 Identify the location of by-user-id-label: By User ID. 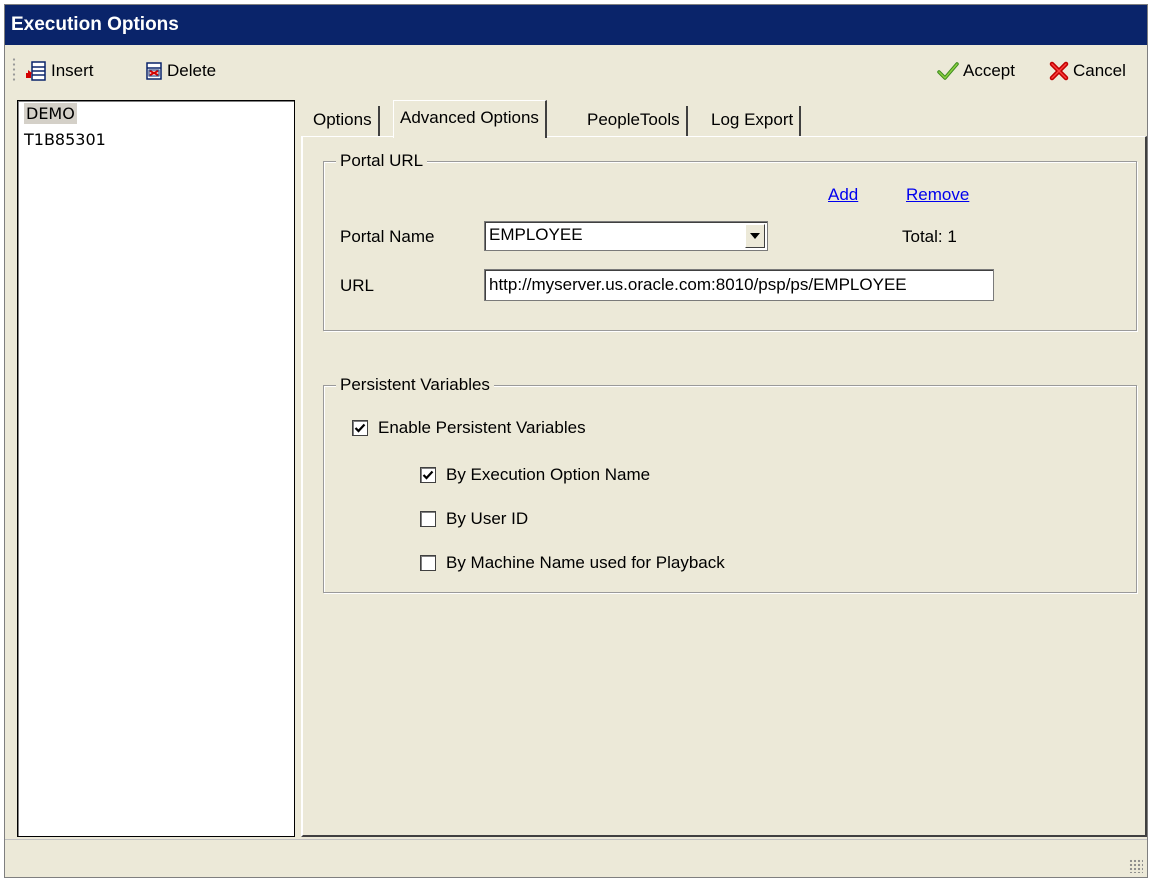
(487, 518).